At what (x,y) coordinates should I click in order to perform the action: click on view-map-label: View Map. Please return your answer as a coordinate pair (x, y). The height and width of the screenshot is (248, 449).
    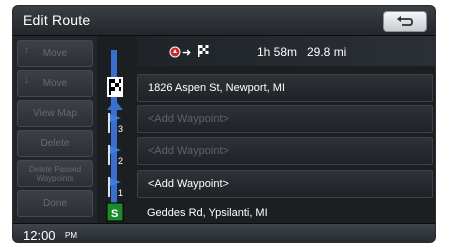
    Looking at the image, I should click on (55, 113).